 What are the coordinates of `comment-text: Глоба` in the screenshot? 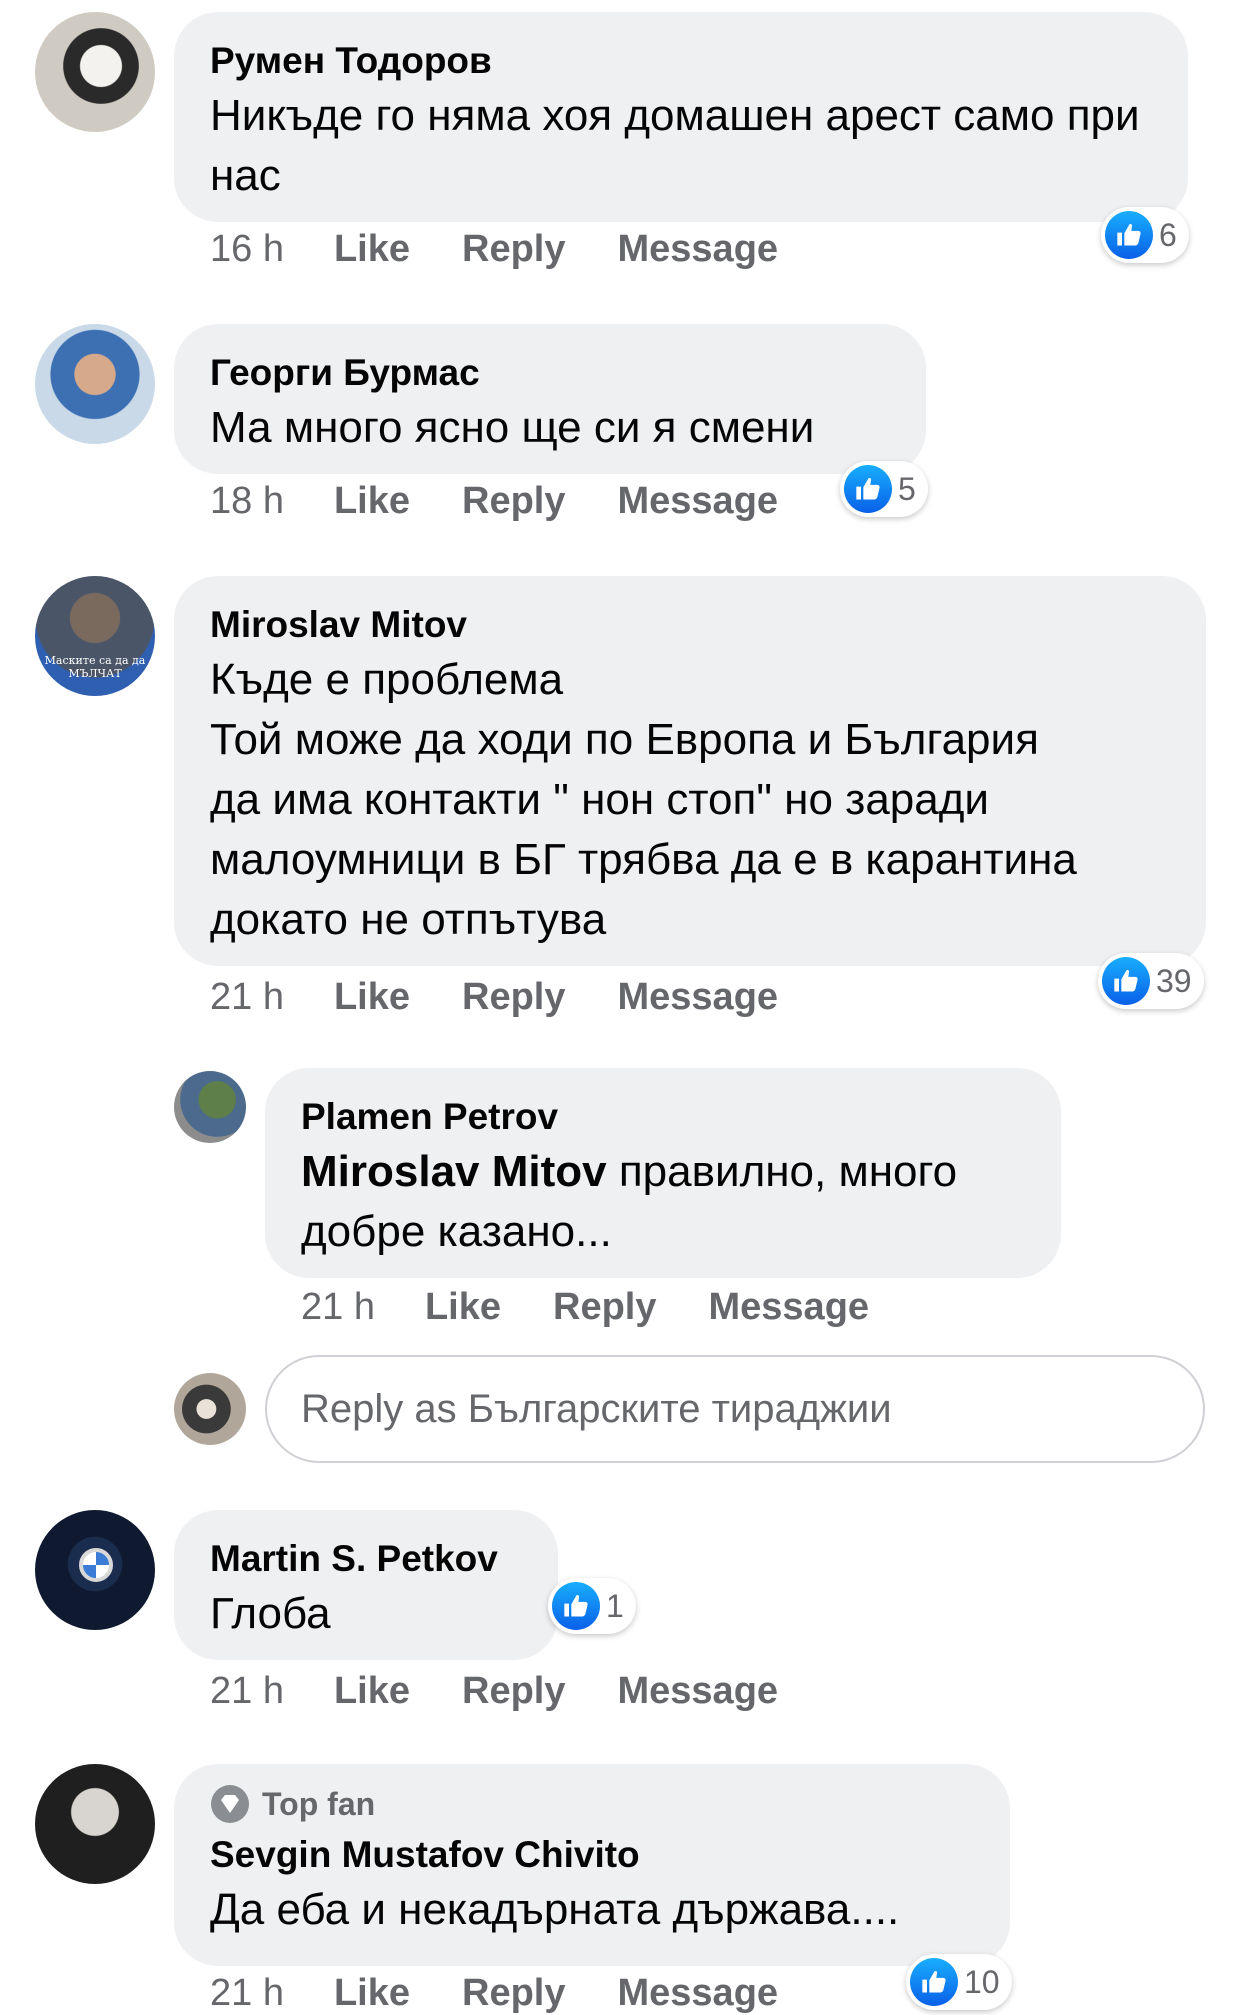 It's located at (270, 1613).